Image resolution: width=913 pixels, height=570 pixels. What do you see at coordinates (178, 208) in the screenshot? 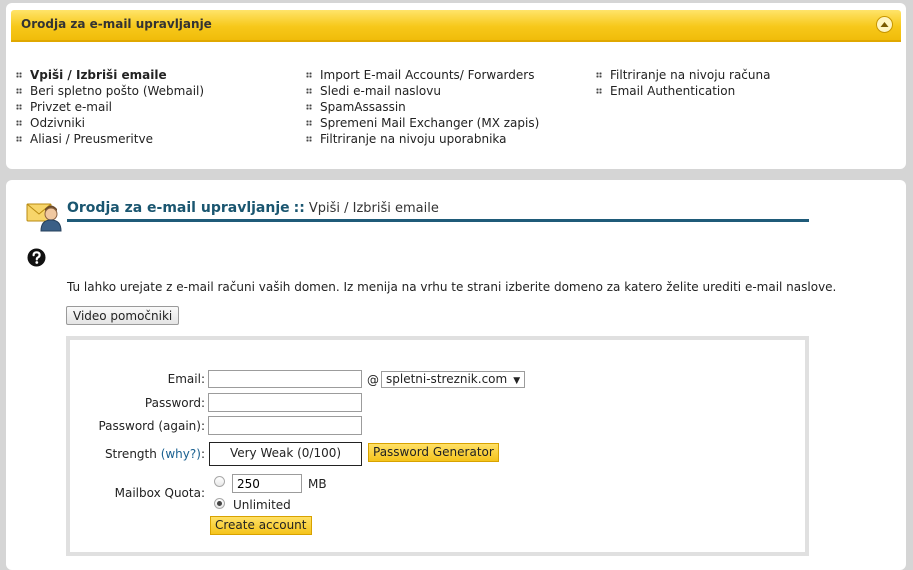
I see `page-title-main: Orodja za e-mail upravljanje` at bounding box center [178, 208].